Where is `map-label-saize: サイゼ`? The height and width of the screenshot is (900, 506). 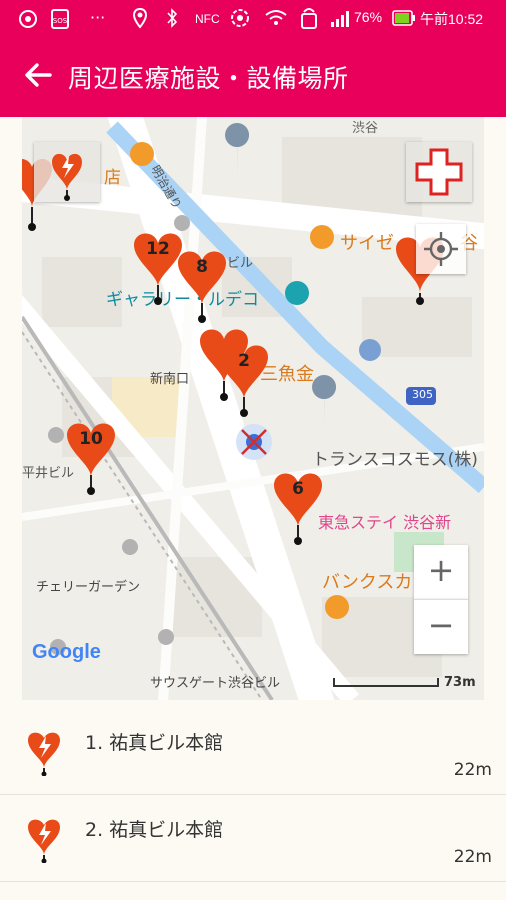 map-label-saize: サイゼ is located at coordinates (367, 243).